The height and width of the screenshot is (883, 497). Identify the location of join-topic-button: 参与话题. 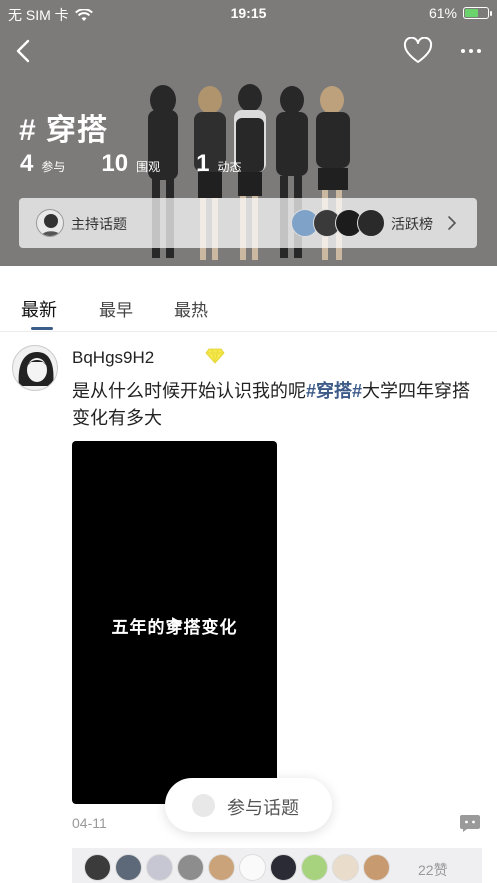
(248, 805).